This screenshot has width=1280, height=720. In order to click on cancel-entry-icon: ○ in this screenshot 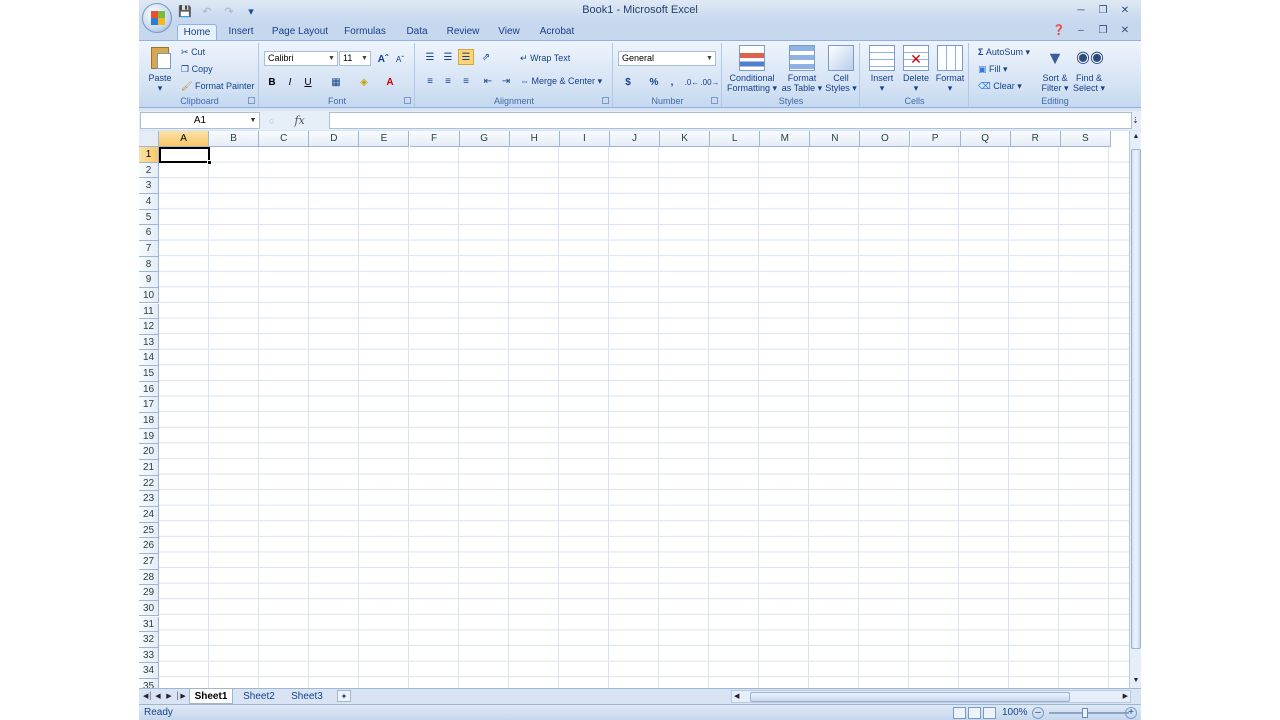, I will do `click(271, 121)`.